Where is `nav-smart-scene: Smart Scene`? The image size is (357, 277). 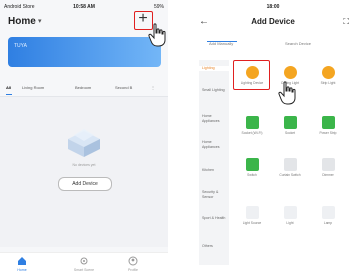
nav-smart-scene: Smart Scene is located at coordinates (84, 264).